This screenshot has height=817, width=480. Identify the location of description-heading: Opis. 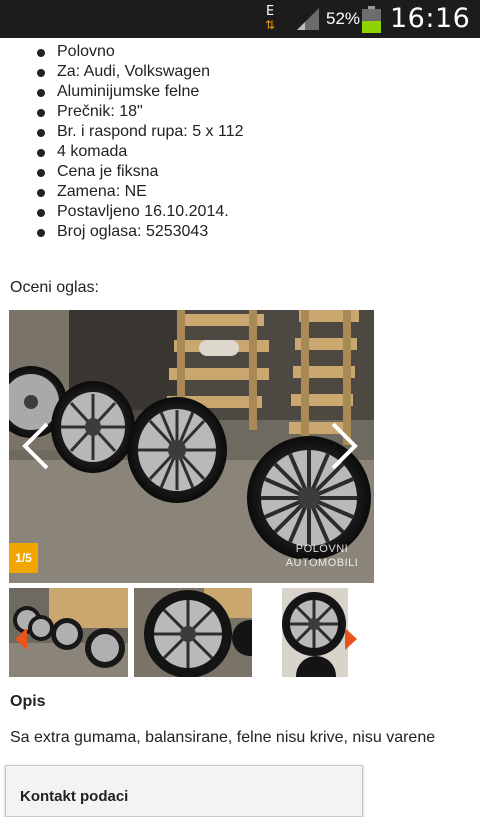
(28, 701).